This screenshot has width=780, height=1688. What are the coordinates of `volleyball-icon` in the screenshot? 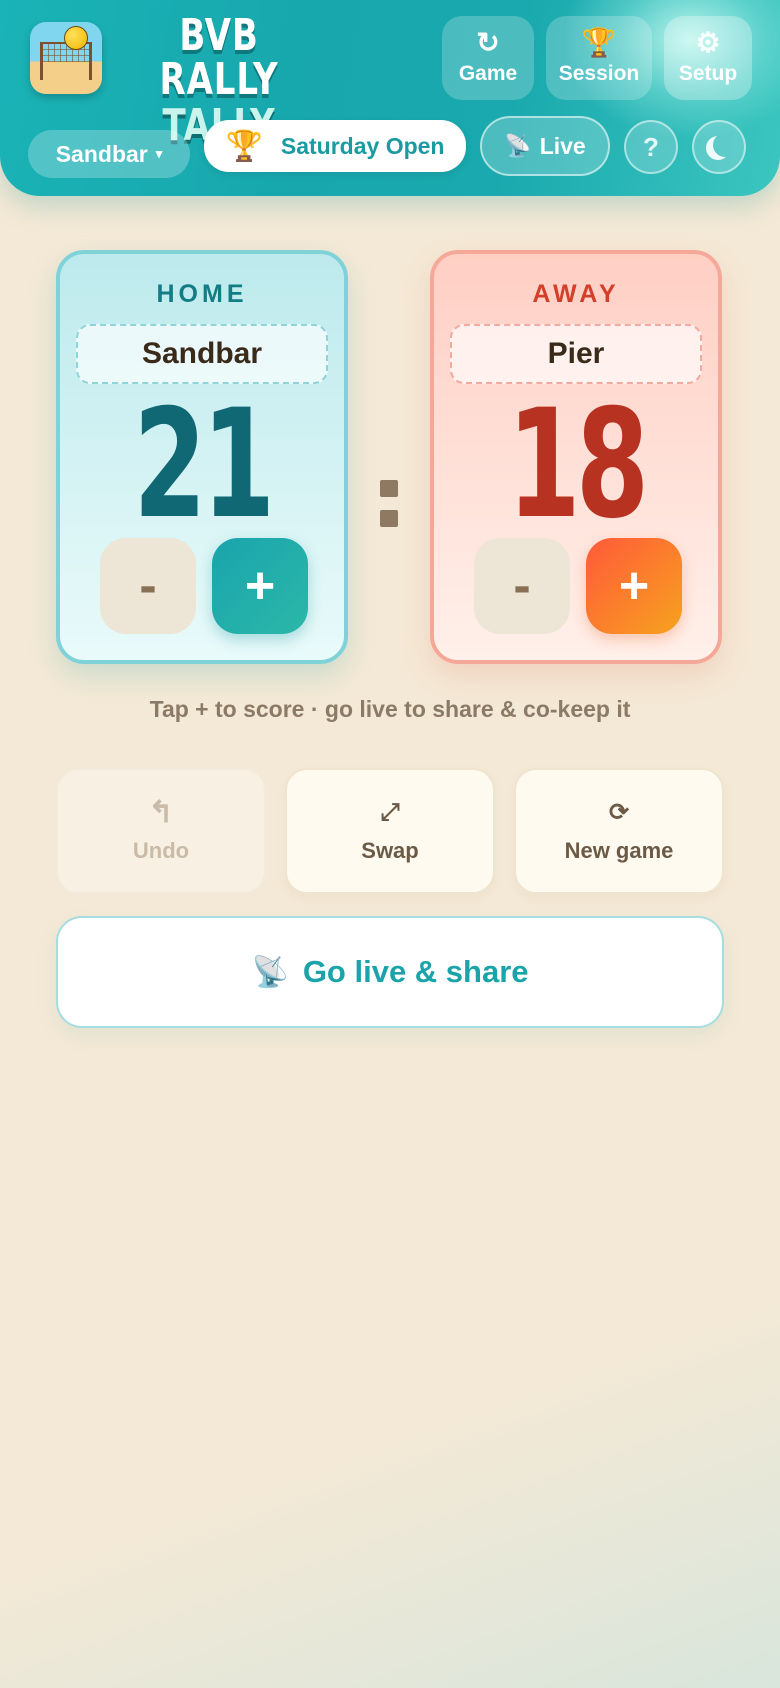 It's located at (76, 38).